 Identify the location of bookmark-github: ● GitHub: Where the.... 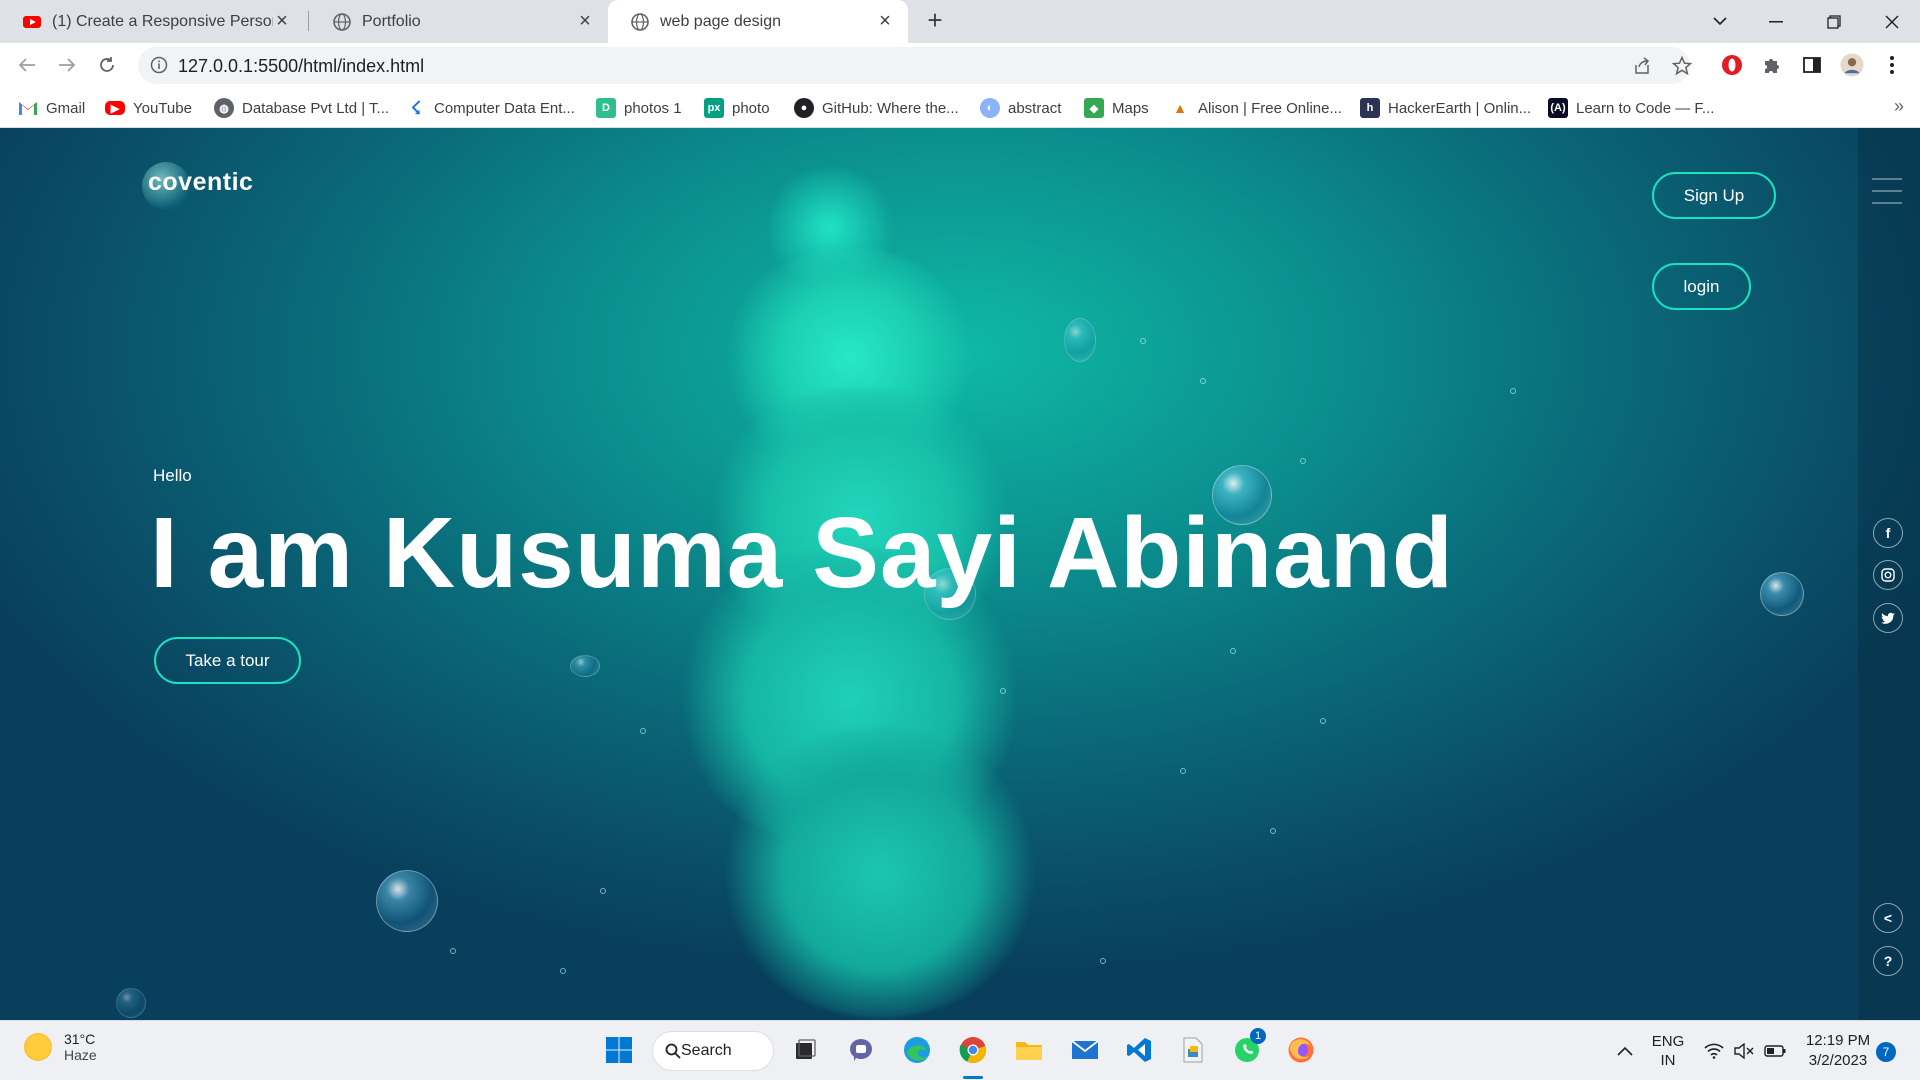
(876, 108).